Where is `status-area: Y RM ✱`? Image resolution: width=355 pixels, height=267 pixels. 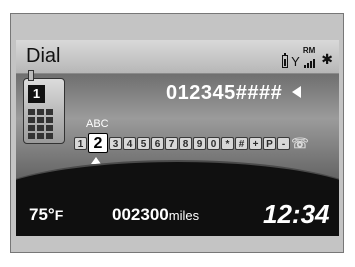
status-area: Y RM ✱ is located at coordinates (307, 57).